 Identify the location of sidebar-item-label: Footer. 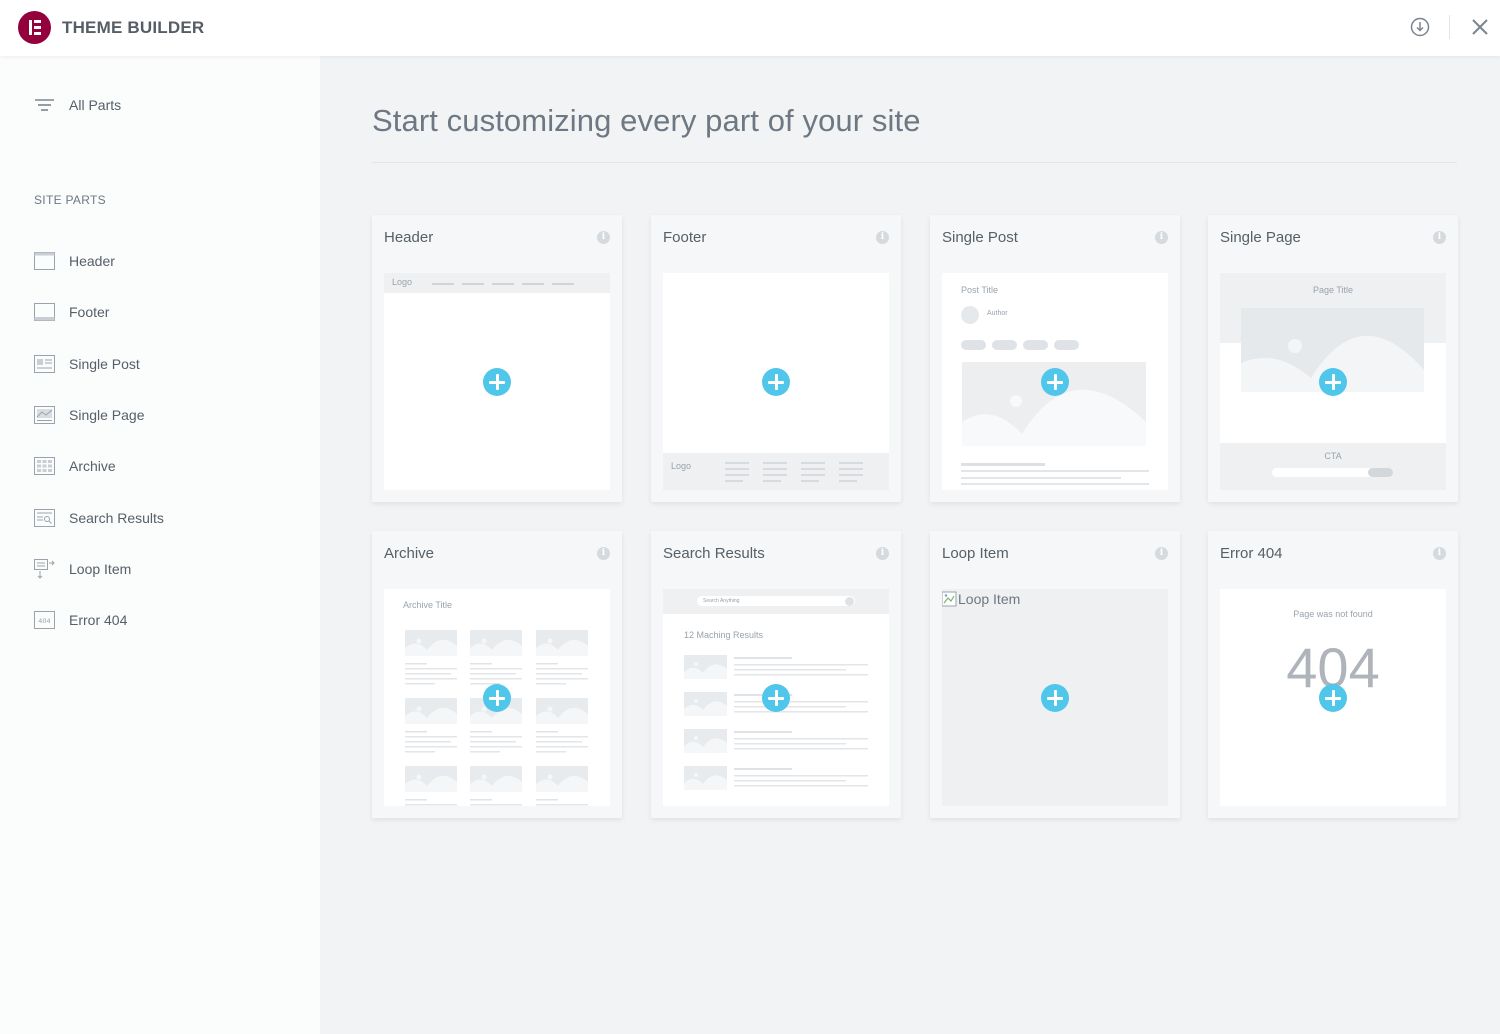
(89, 312).